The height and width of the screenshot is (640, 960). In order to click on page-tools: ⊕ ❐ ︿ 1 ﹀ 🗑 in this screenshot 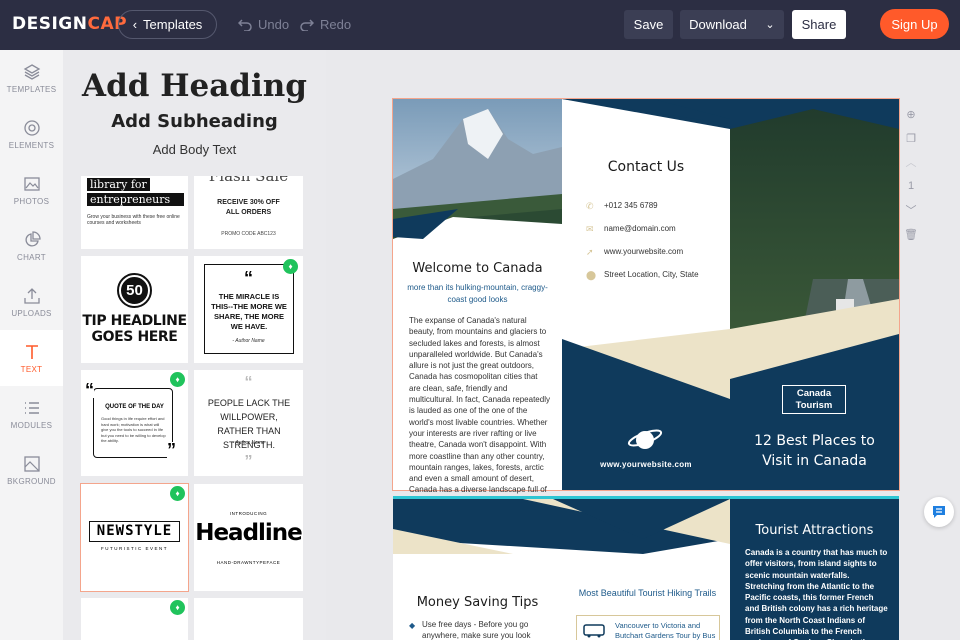, I will do `click(911, 174)`.